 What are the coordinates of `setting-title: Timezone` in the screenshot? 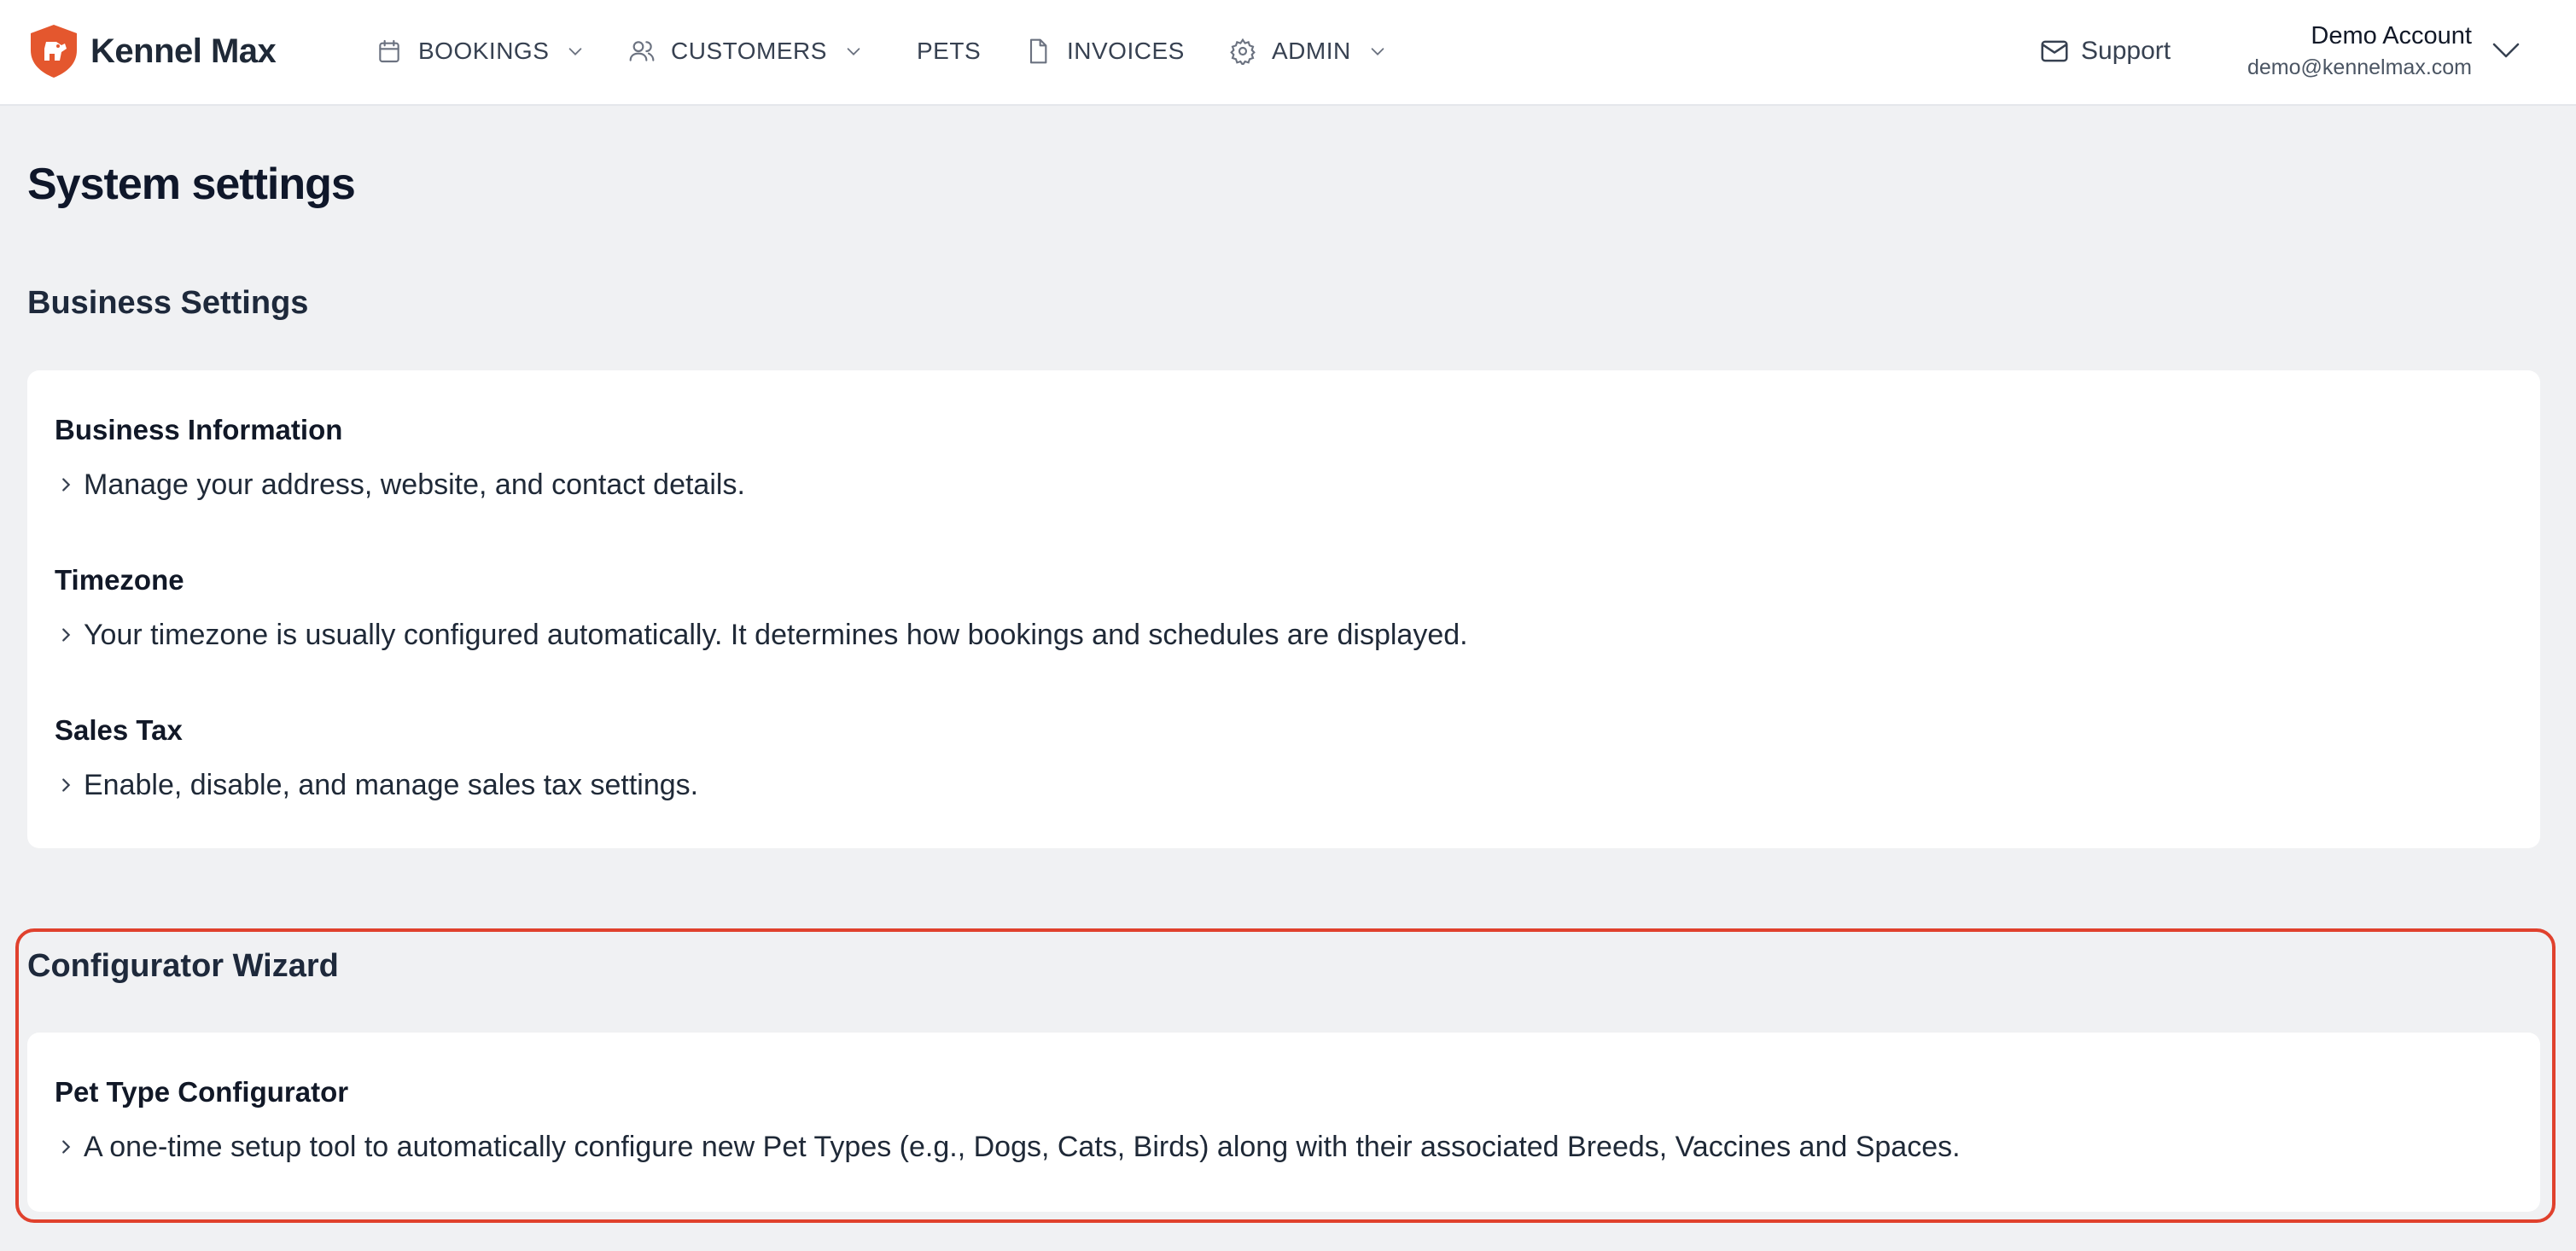 It's located at (119, 580).